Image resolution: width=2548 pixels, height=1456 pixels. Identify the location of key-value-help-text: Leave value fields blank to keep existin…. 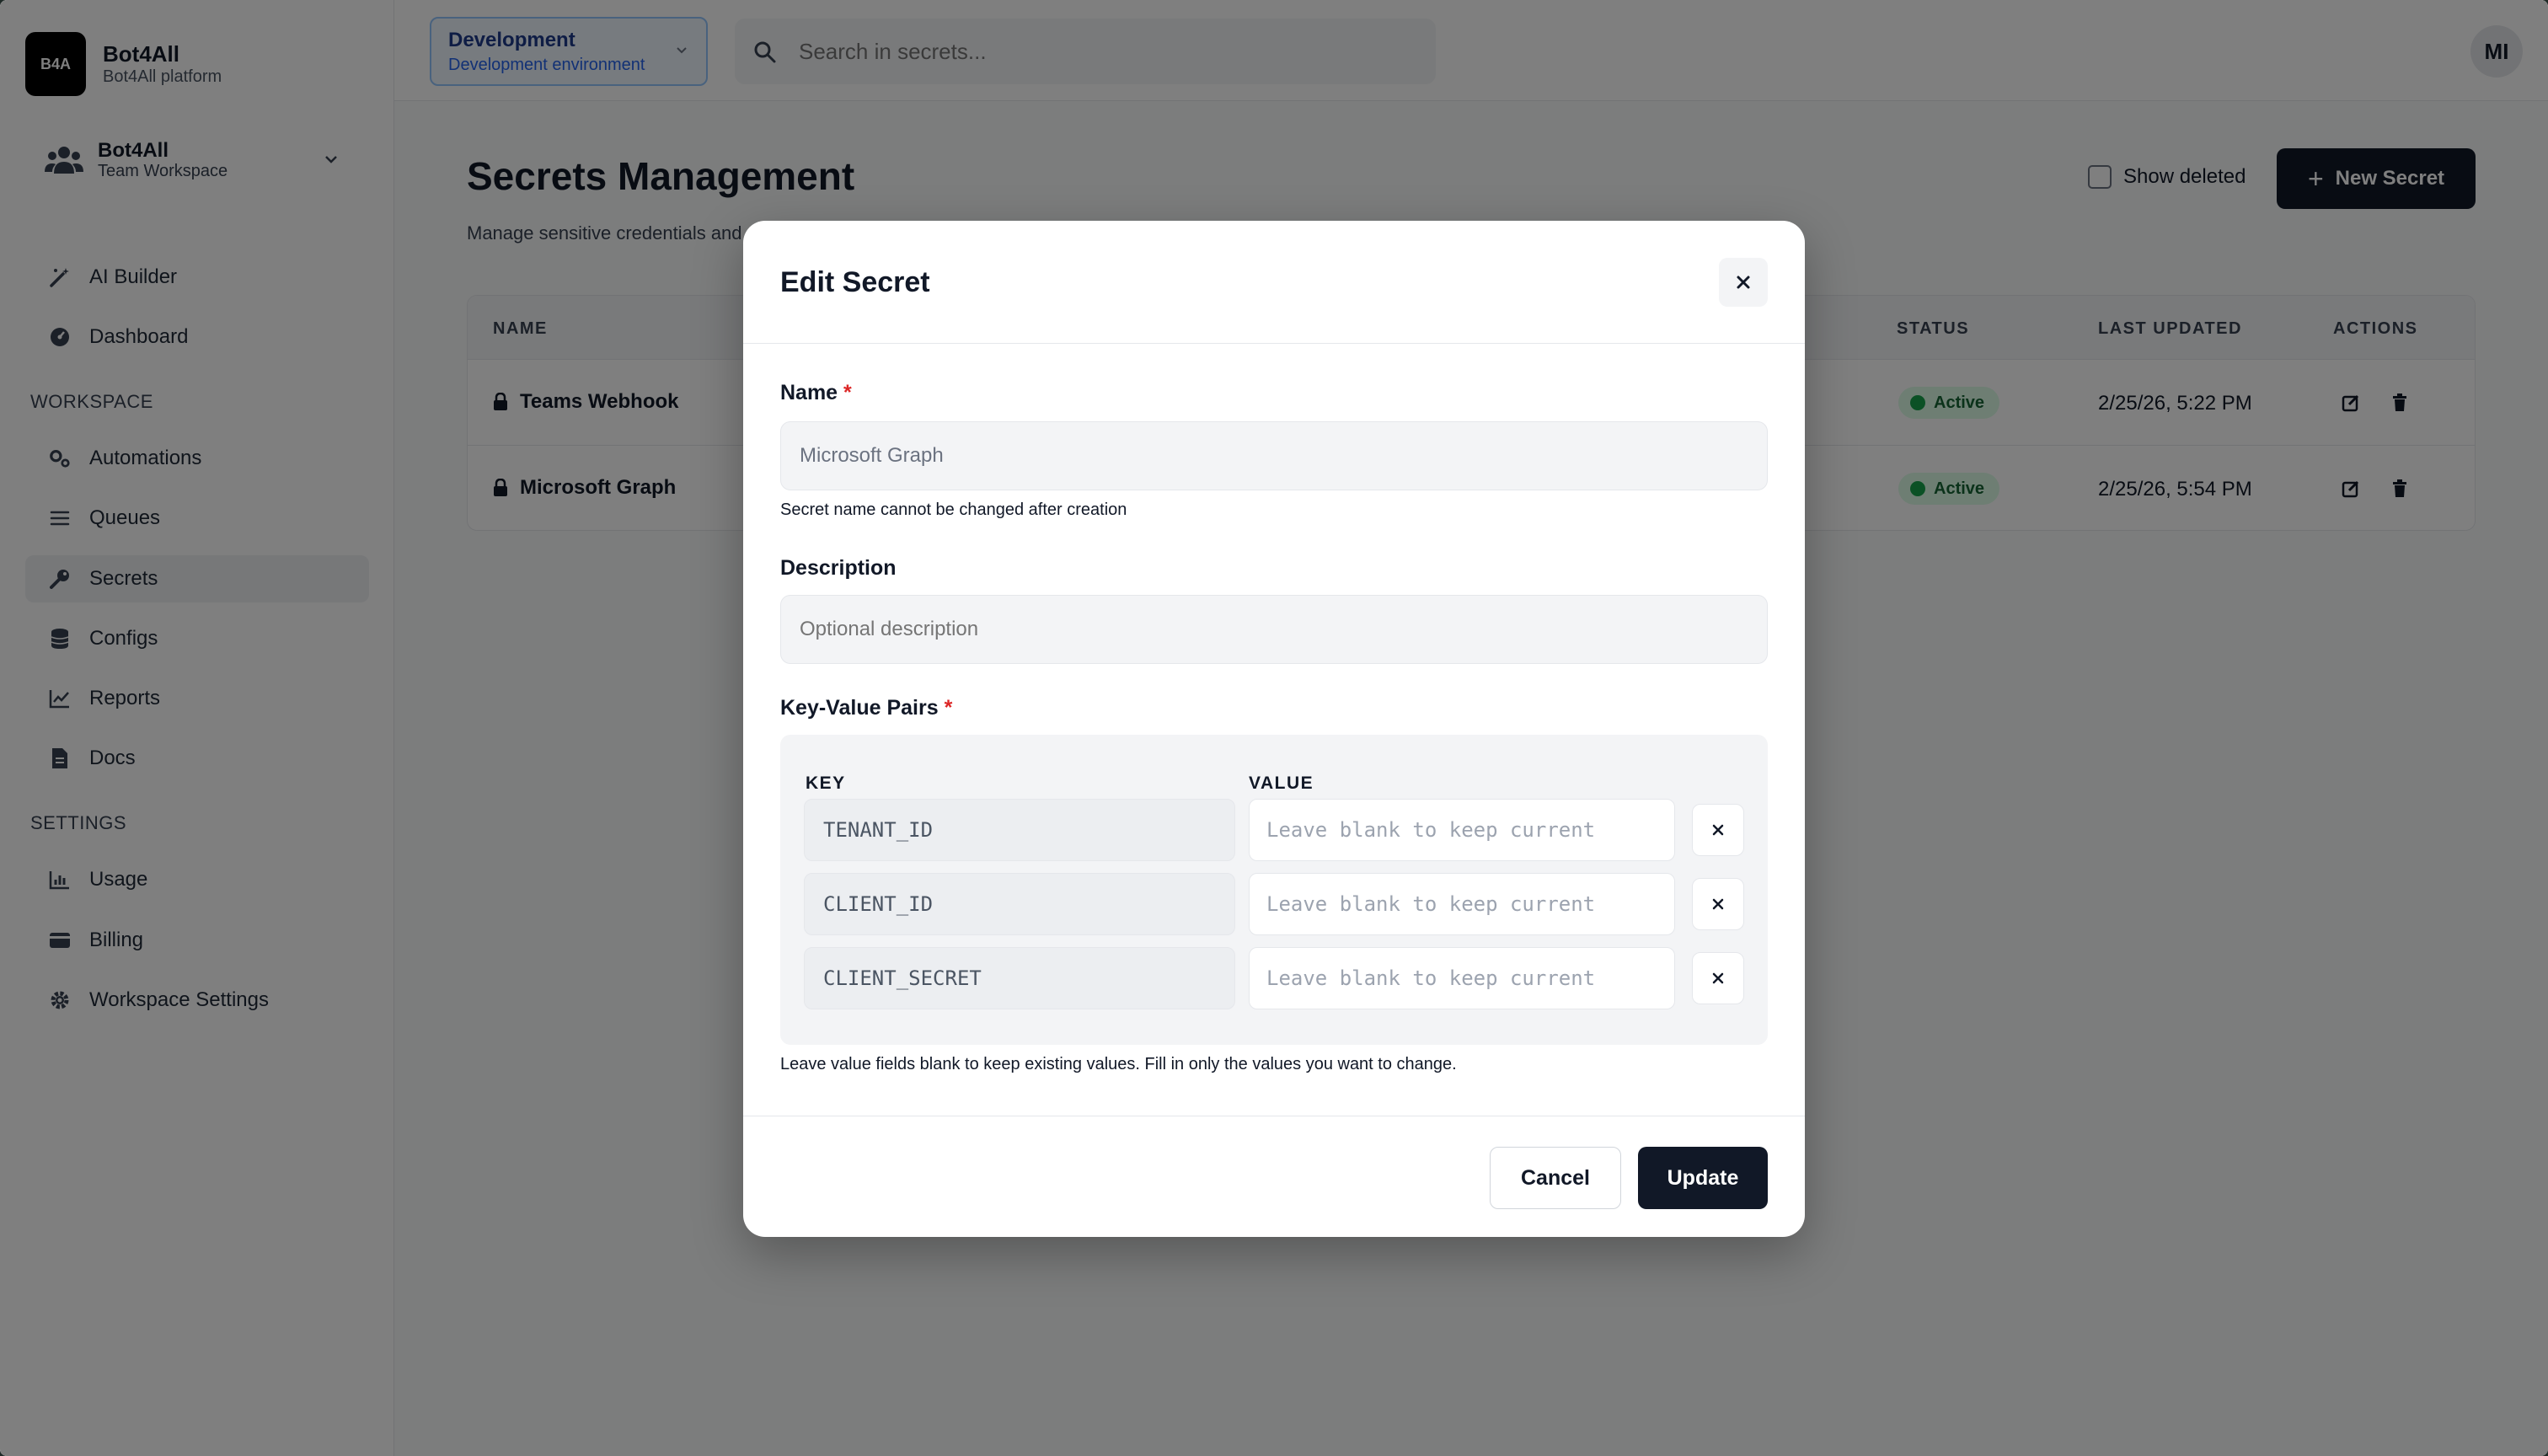
(1118, 1064).